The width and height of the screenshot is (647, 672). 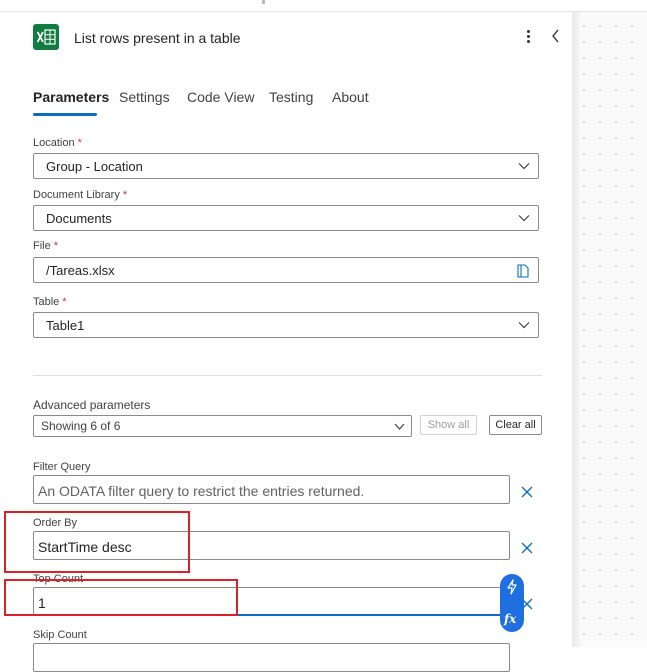 What do you see at coordinates (271, 601) in the screenshot?
I see `top-count-input: 1` at bounding box center [271, 601].